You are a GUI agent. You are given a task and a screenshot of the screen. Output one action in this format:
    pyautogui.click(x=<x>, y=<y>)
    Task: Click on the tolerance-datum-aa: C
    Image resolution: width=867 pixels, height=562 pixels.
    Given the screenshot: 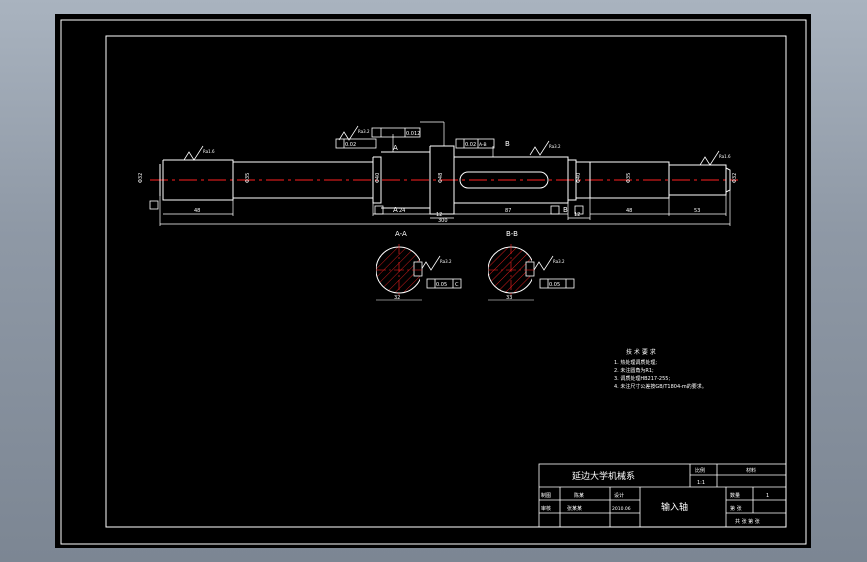 What is the action you would take?
    pyautogui.click(x=457, y=285)
    